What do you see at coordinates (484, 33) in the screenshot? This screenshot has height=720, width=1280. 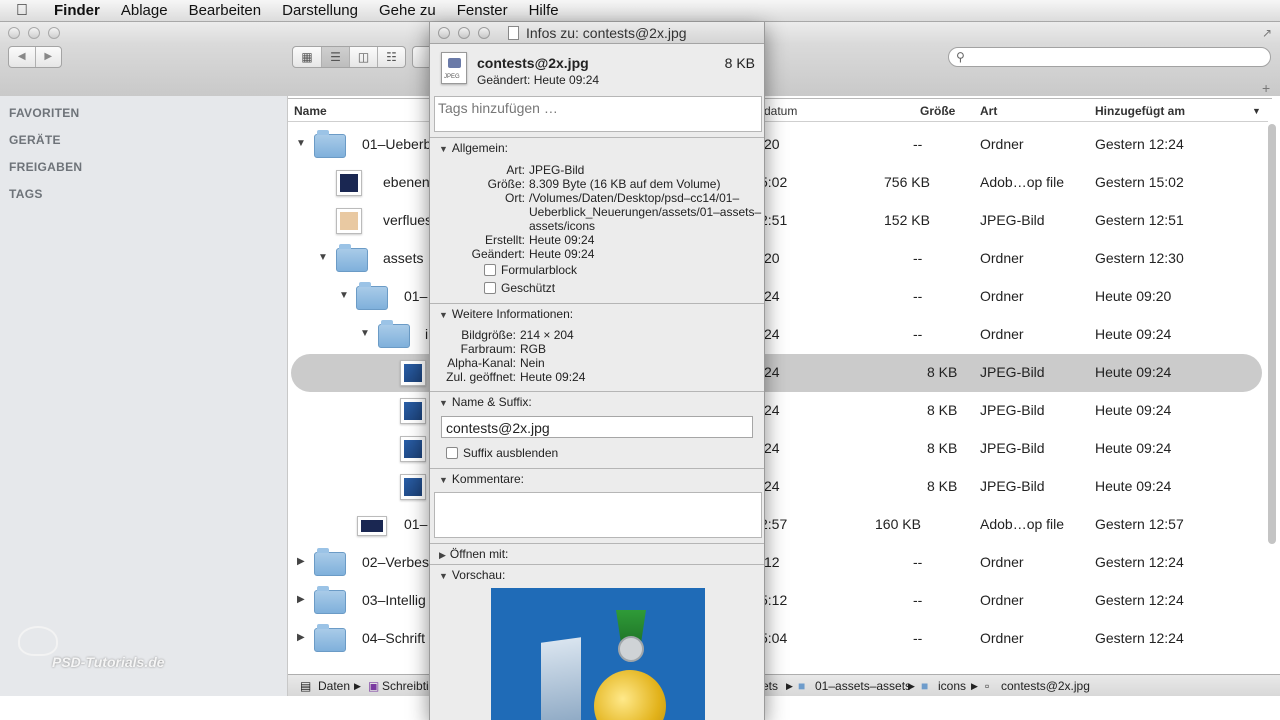 I see `info-zoom-button` at bounding box center [484, 33].